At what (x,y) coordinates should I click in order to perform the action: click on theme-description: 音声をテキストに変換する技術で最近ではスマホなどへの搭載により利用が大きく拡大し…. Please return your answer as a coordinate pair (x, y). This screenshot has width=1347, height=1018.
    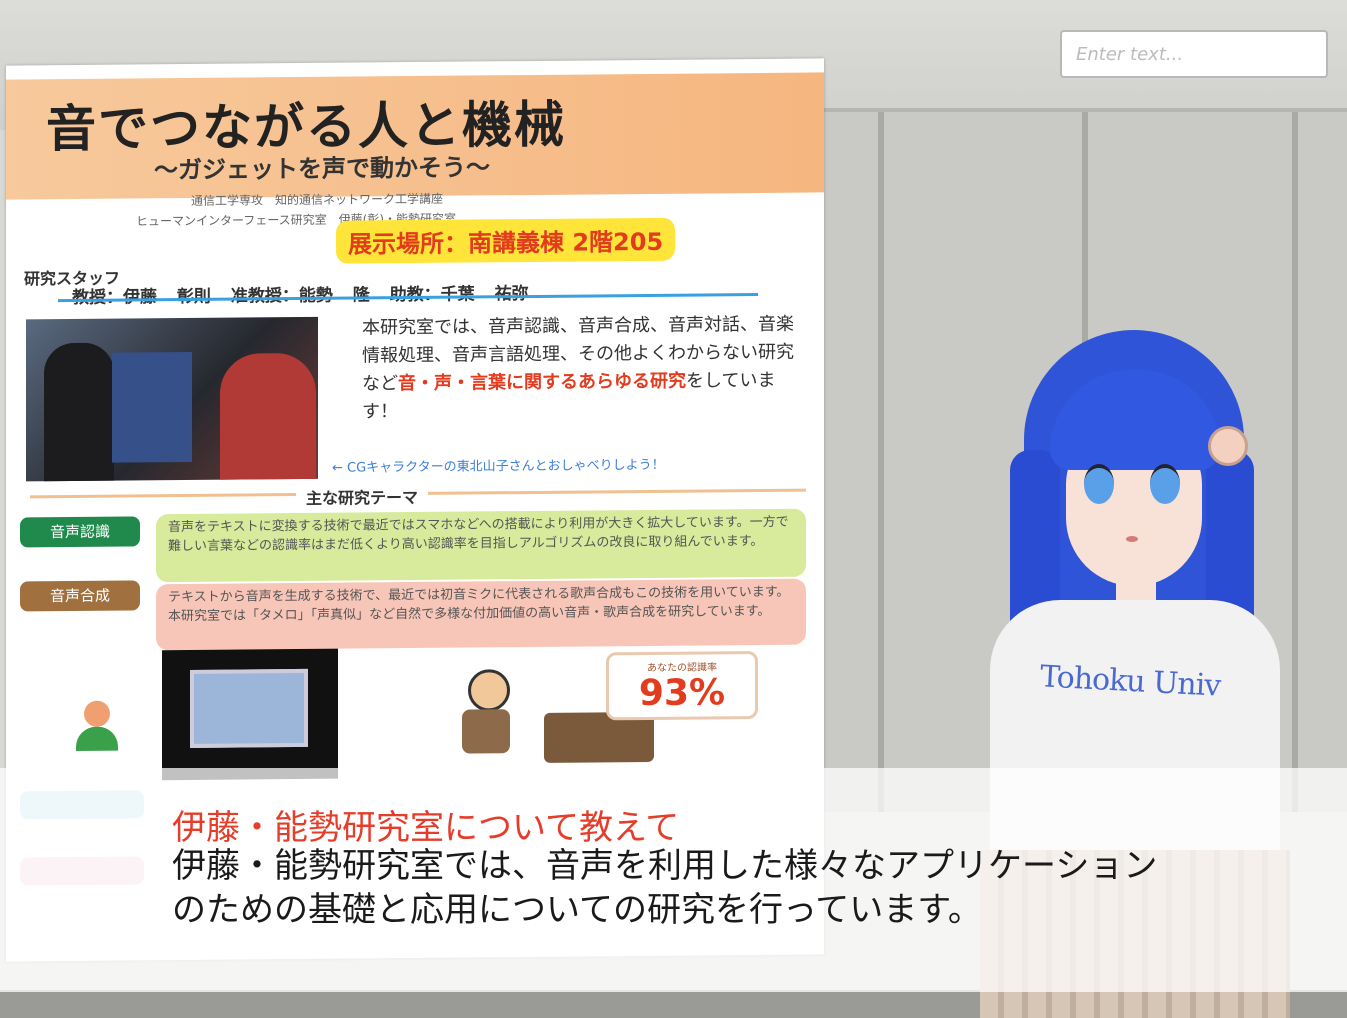
    Looking at the image, I should click on (481, 545).